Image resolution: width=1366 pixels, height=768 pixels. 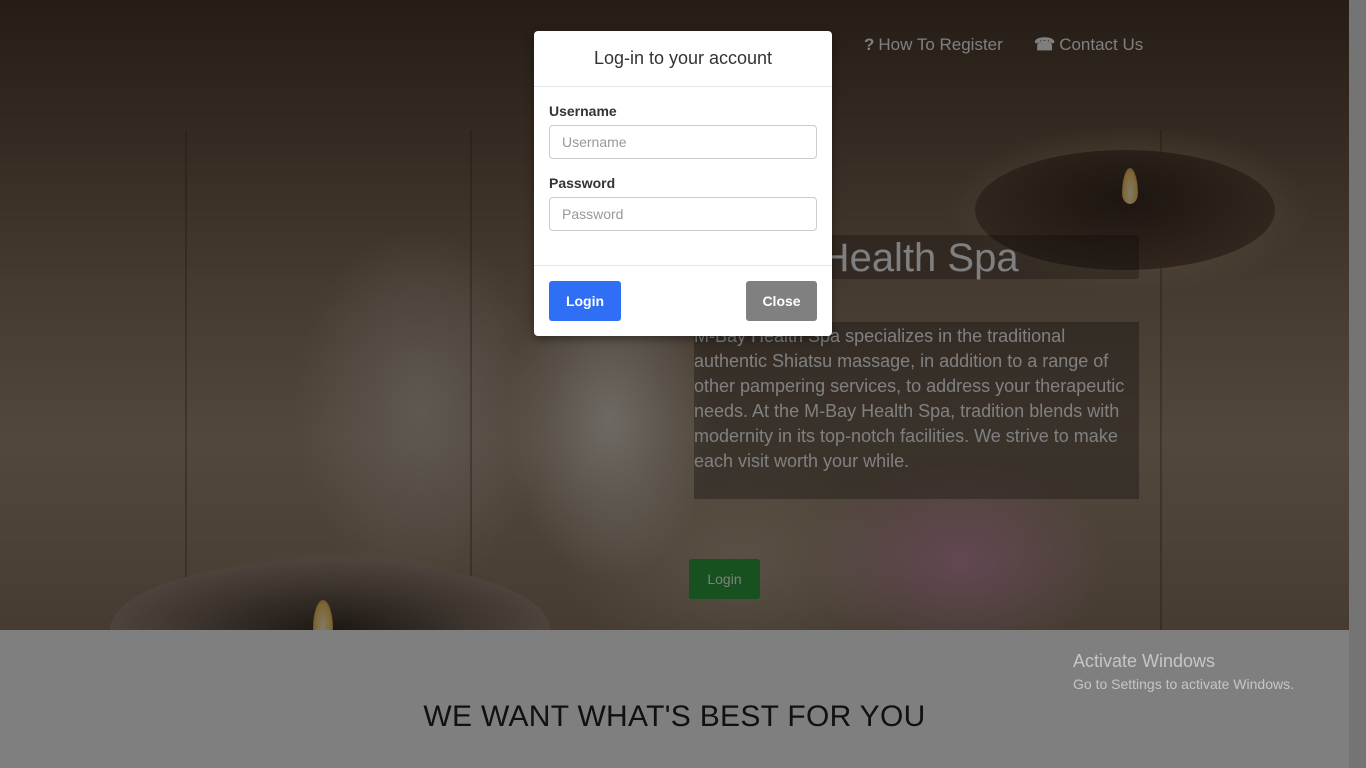 What do you see at coordinates (1183, 684) in the screenshot?
I see `watermark-subtitle: Go to Settings to activate Windows.` at bounding box center [1183, 684].